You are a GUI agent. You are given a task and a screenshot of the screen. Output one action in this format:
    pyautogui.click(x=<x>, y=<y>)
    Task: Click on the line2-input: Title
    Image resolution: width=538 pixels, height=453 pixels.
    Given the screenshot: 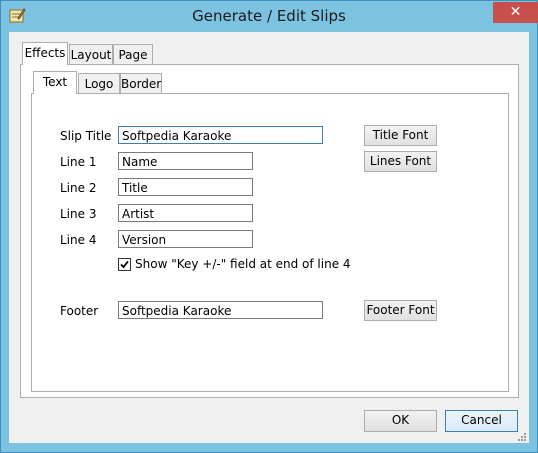 What is the action you would take?
    pyautogui.click(x=185, y=187)
    